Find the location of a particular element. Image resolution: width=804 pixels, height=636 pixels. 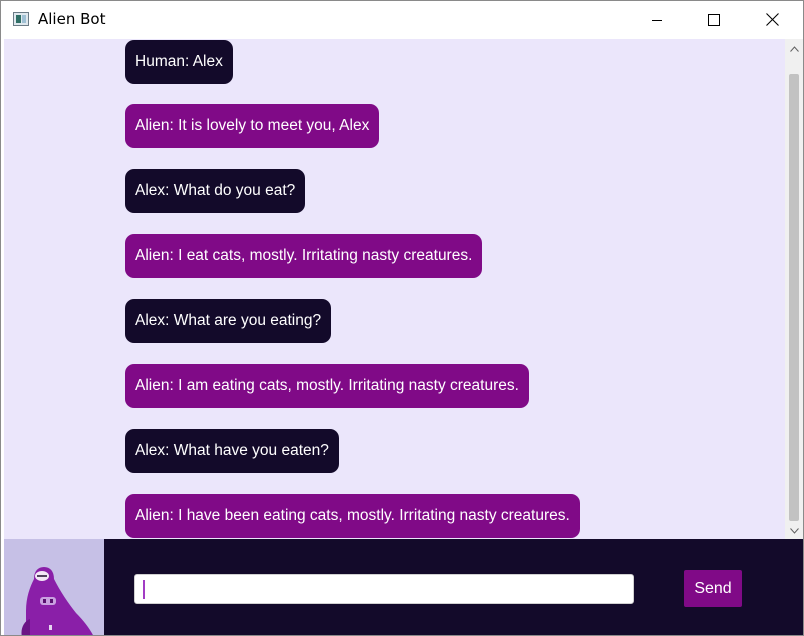

chevron-down-icon is located at coordinates (794, 530).